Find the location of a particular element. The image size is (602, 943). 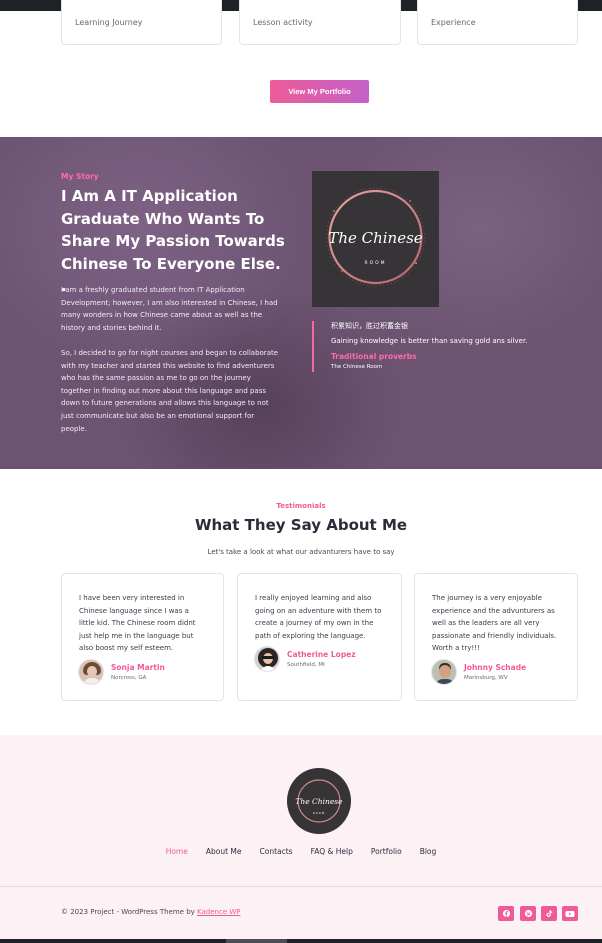

footer-nav-home: Home is located at coordinates (177, 851).